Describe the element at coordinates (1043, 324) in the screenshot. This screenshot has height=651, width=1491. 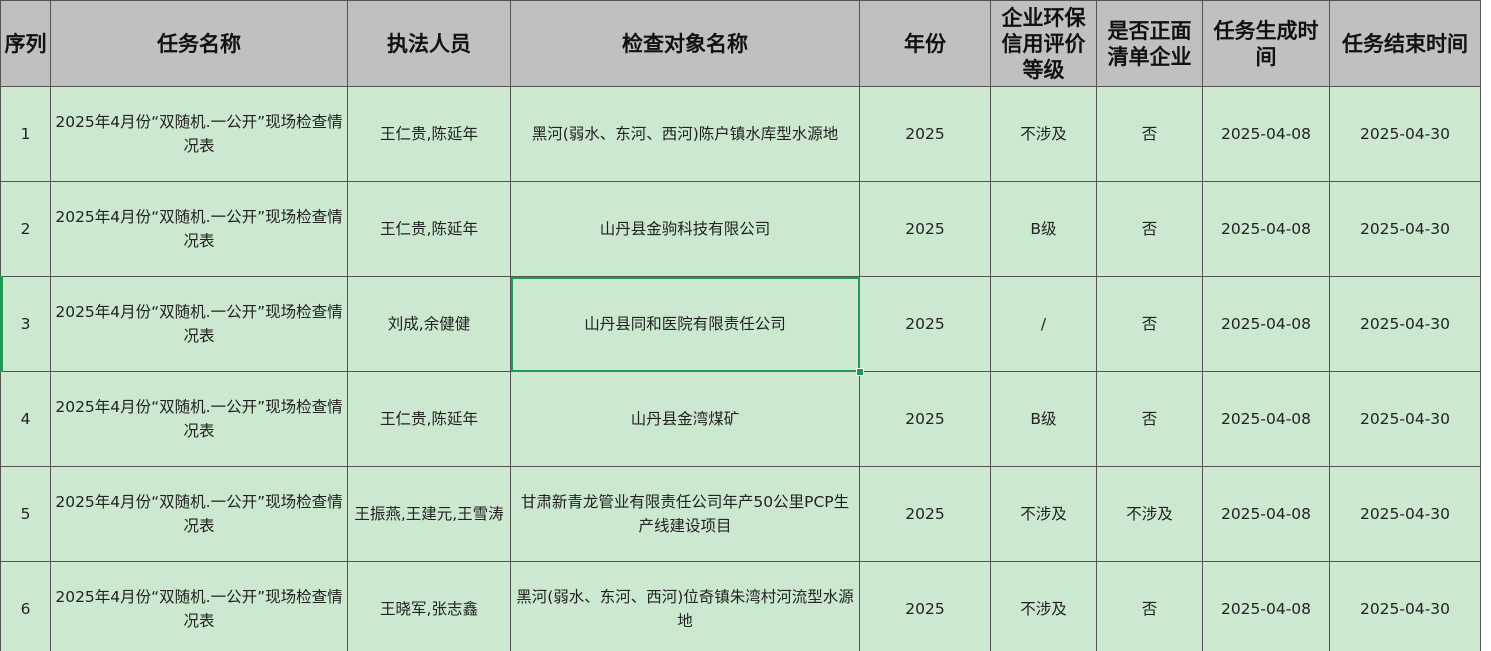
I see `cell-credit-rating: /` at that location.